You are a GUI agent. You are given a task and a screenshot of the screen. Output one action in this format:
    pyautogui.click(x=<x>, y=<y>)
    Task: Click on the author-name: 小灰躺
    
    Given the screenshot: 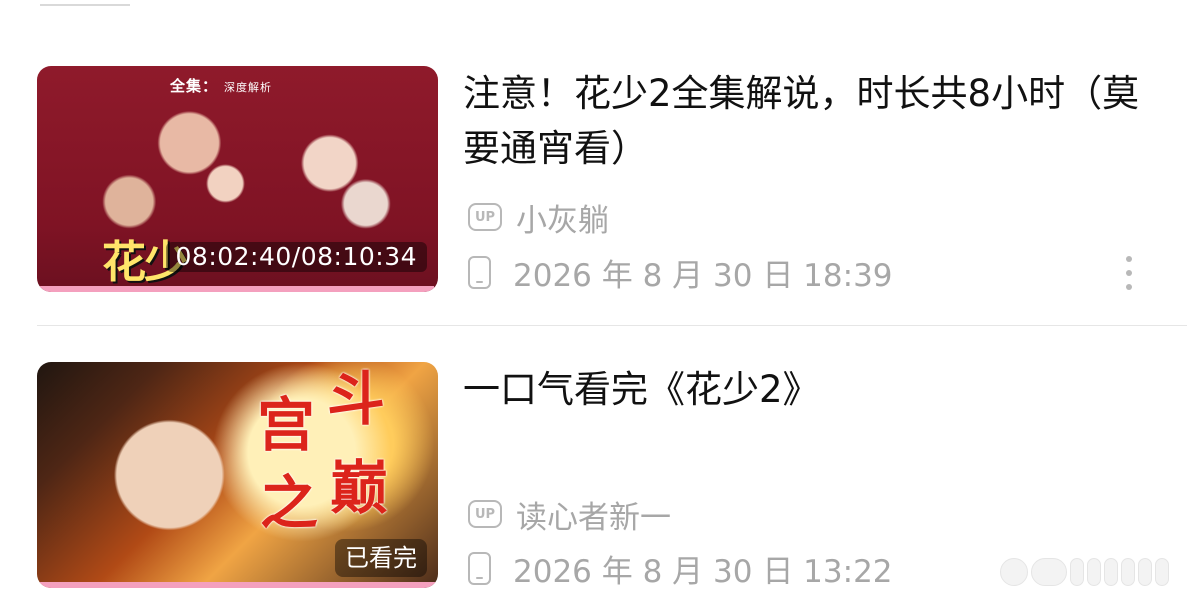 What is the action you would take?
    pyautogui.click(x=562, y=217)
    